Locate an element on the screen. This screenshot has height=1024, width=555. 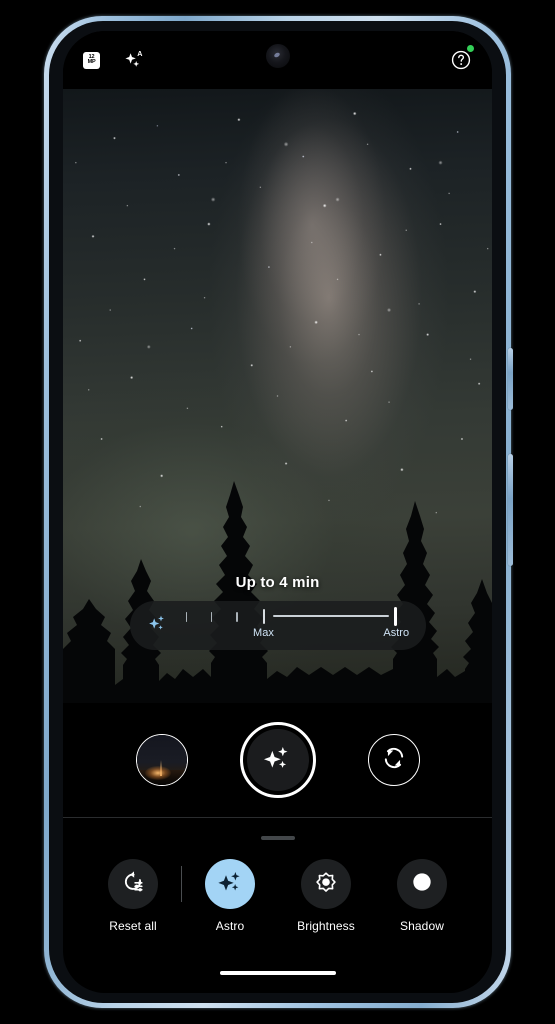
control-label-astro: Astro is located at coordinates (230, 926).